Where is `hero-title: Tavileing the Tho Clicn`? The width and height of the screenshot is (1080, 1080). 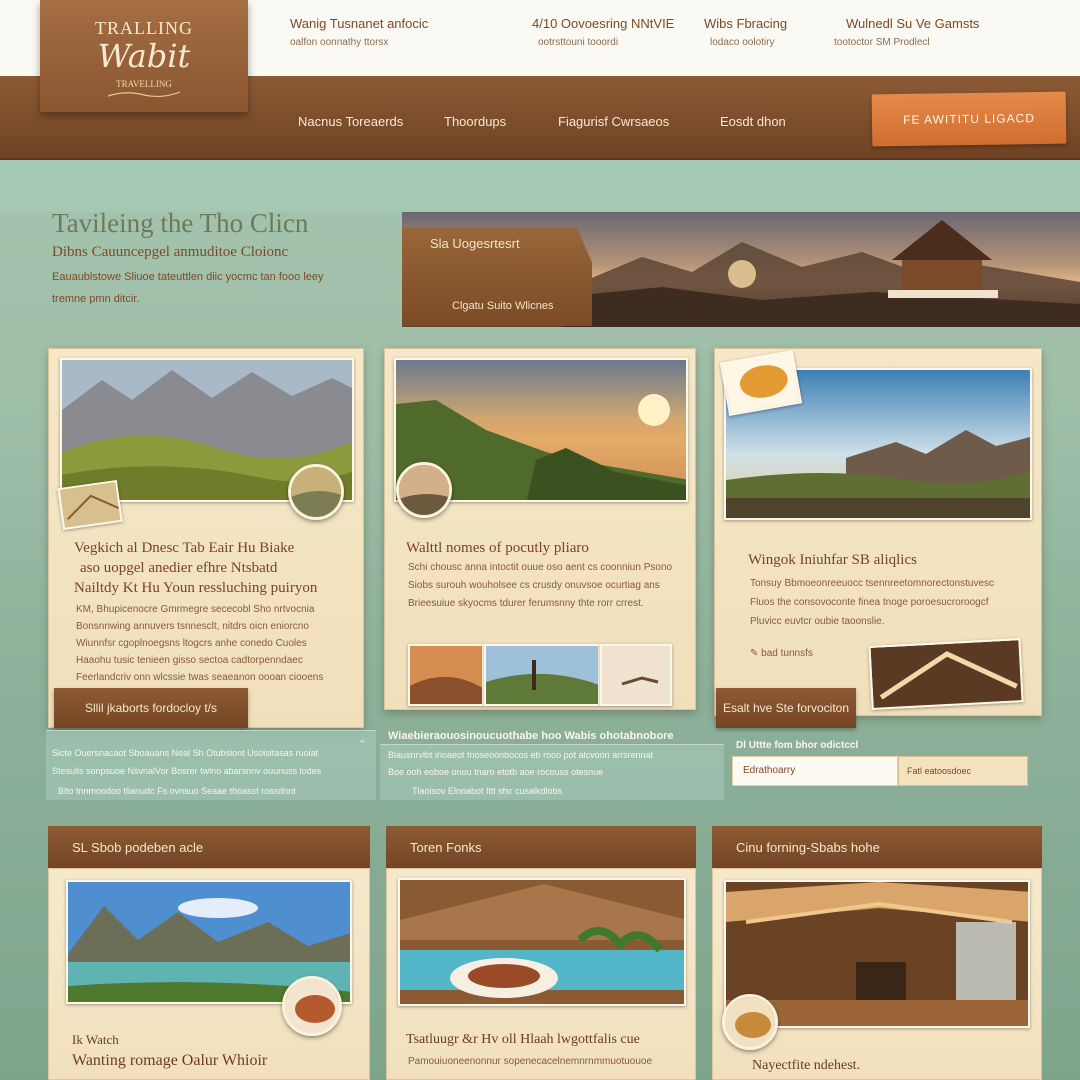
hero-title: Tavileing the Tho Clicn is located at coordinates (180, 223).